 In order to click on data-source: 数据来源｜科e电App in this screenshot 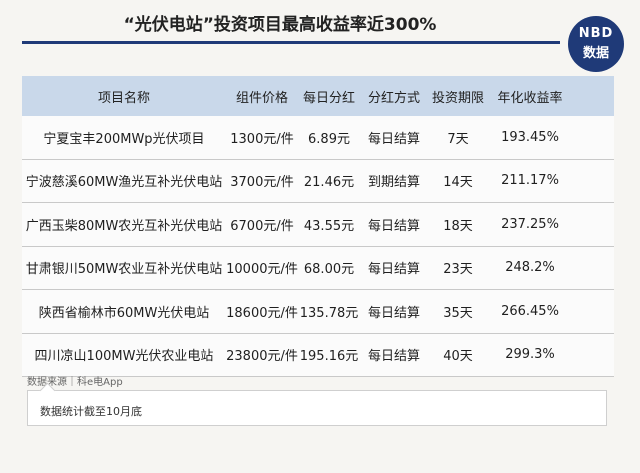, I will do `click(75, 382)`.